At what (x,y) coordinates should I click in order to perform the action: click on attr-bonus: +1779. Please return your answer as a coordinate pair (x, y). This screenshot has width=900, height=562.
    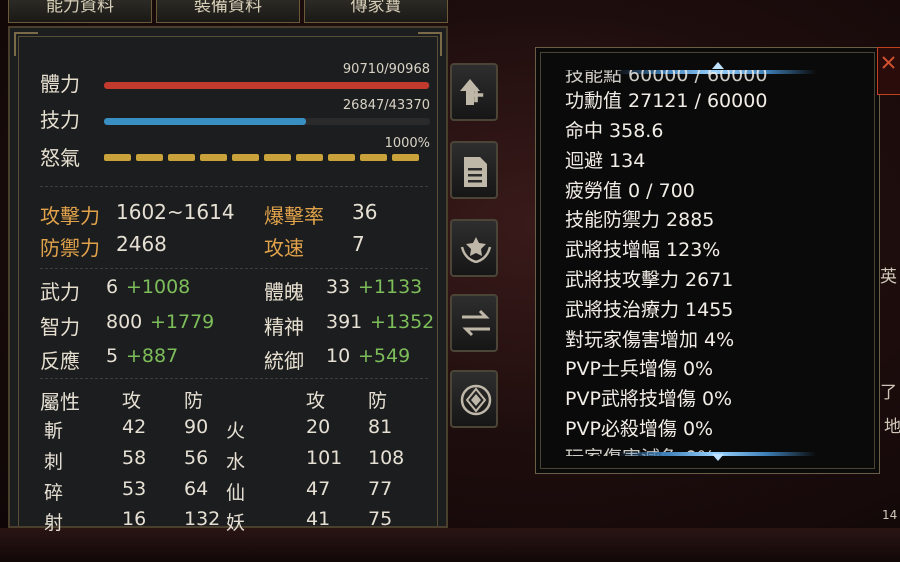
    Looking at the image, I should click on (182, 322).